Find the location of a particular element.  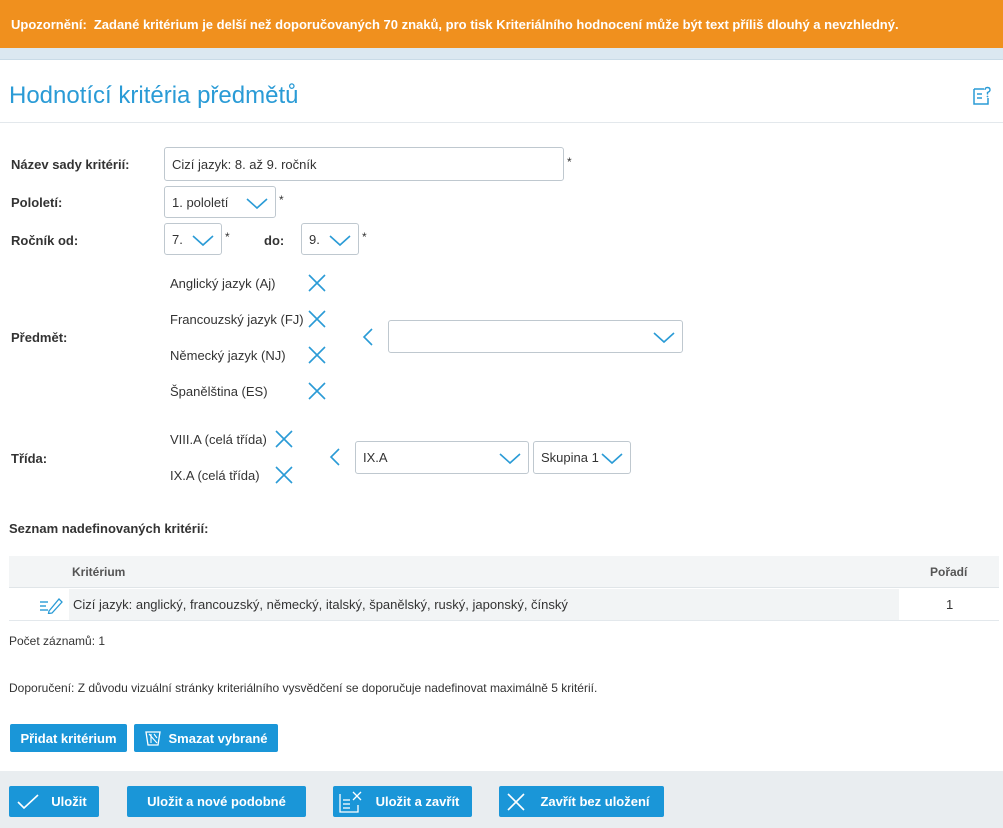

save-close-button: Uložit a zavřít is located at coordinates (402, 801).